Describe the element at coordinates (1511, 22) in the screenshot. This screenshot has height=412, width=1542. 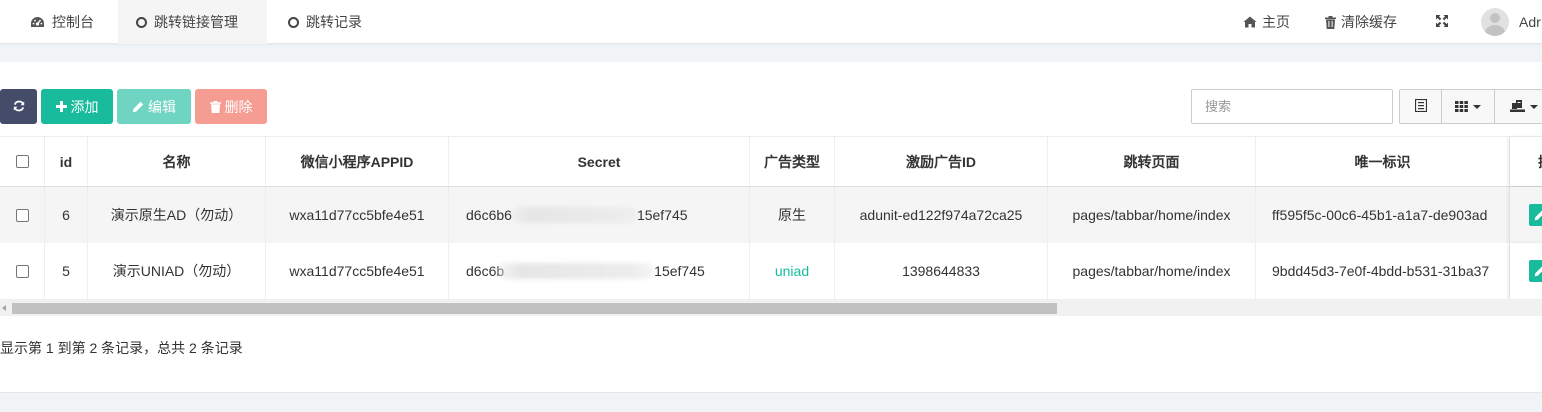
I see `user-menu: Adr` at that location.